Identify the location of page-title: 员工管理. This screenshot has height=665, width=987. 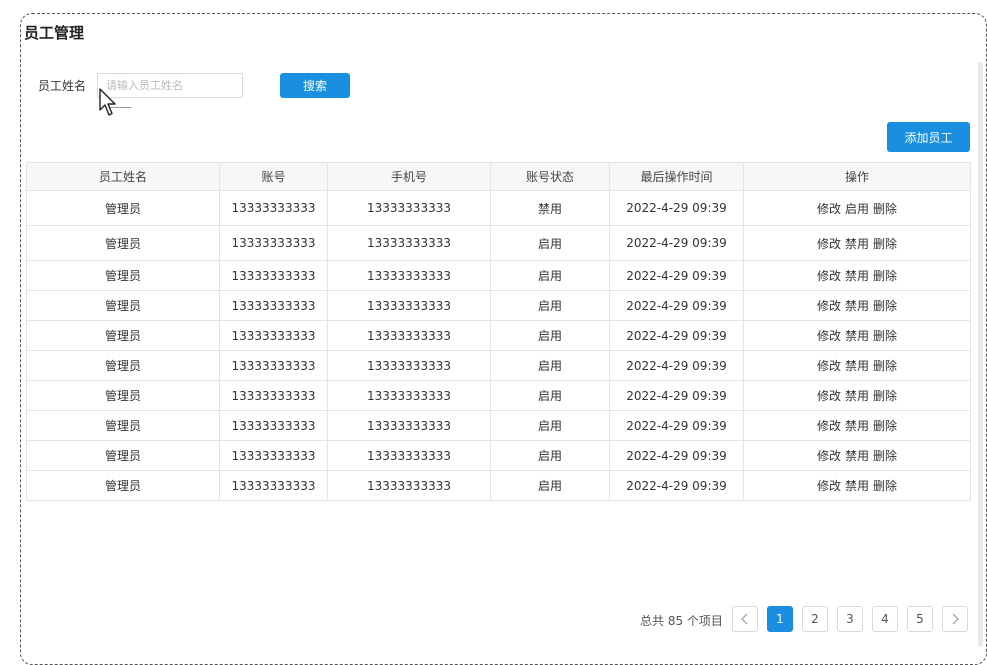
(54, 33).